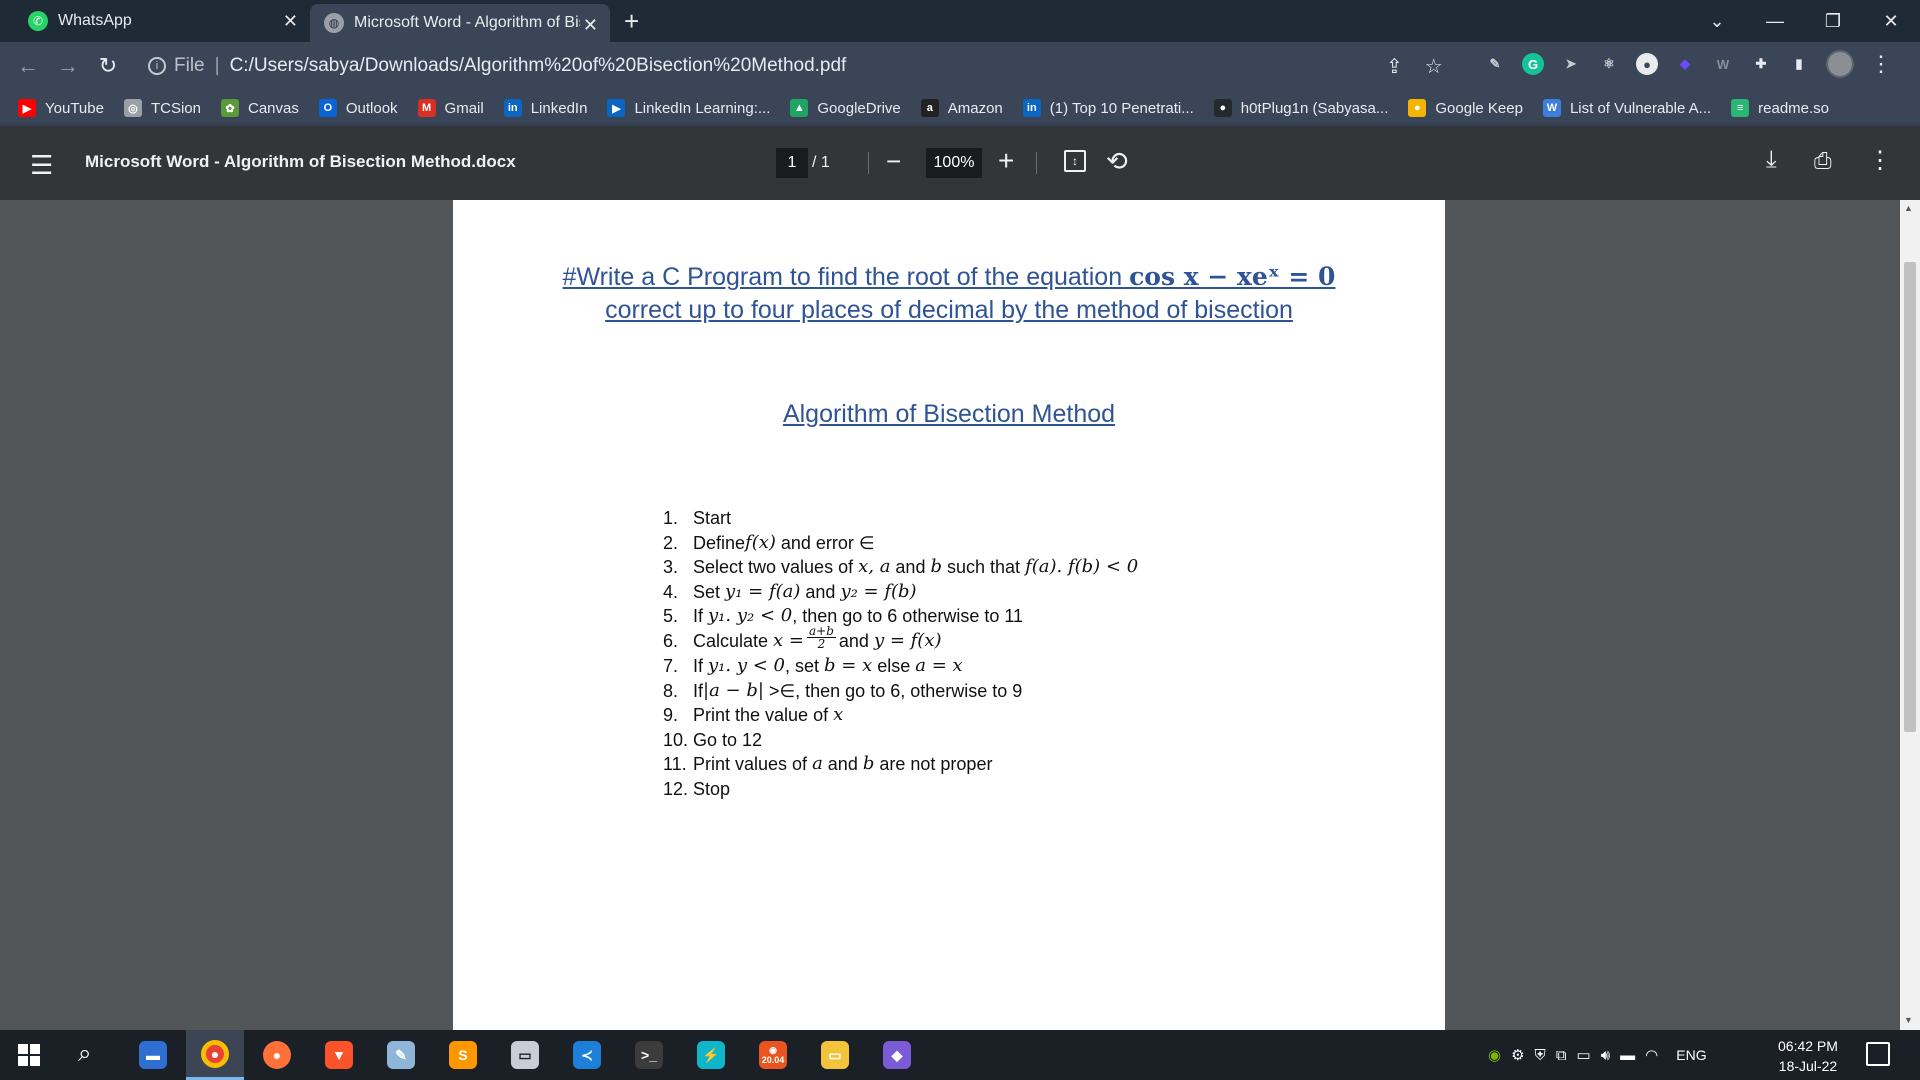  What do you see at coordinates (450, 108) in the screenshot?
I see `bookmark-item: M Gmail` at bounding box center [450, 108].